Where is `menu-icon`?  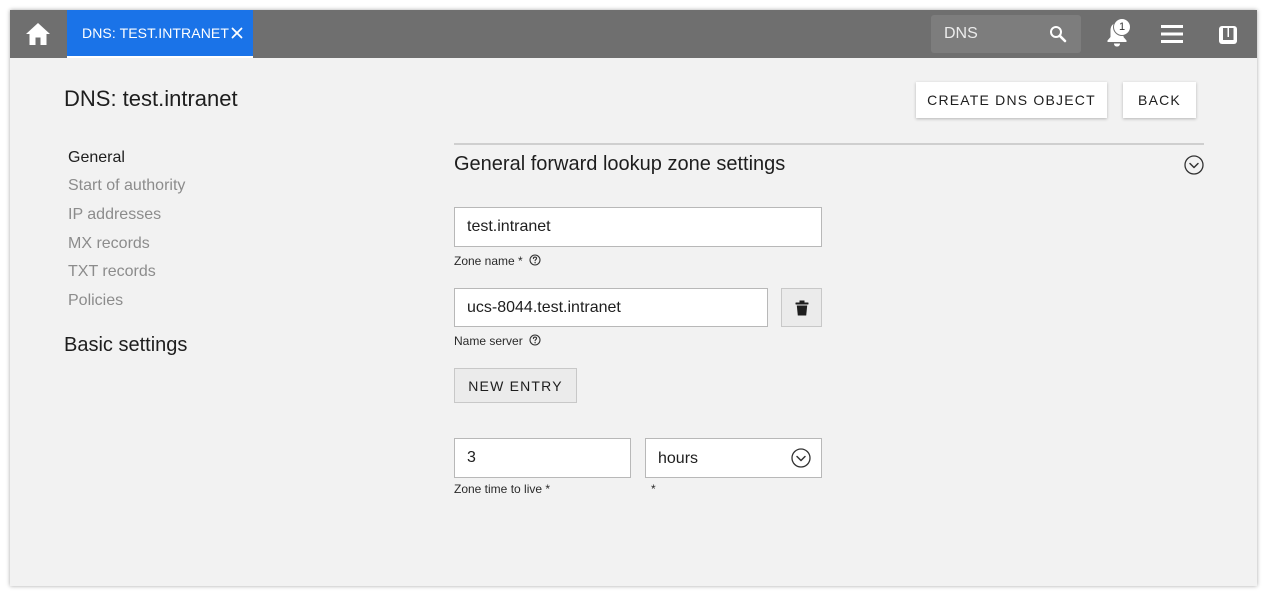 menu-icon is located at coordinates (1172, 34).